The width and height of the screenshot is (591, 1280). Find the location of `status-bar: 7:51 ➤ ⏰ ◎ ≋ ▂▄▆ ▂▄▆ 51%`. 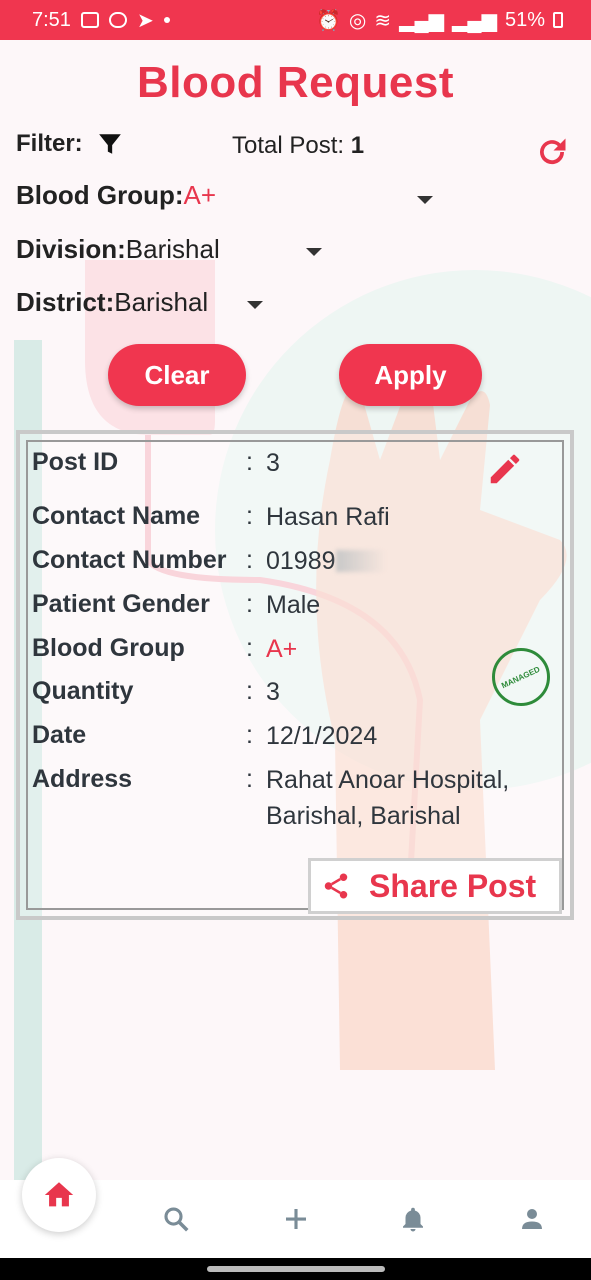

status-bar: 7:51 ➤ ⏰ ◎ ≋ ▂▄▆ ▂▄▆ 51% is located at coordinates (295, 20).